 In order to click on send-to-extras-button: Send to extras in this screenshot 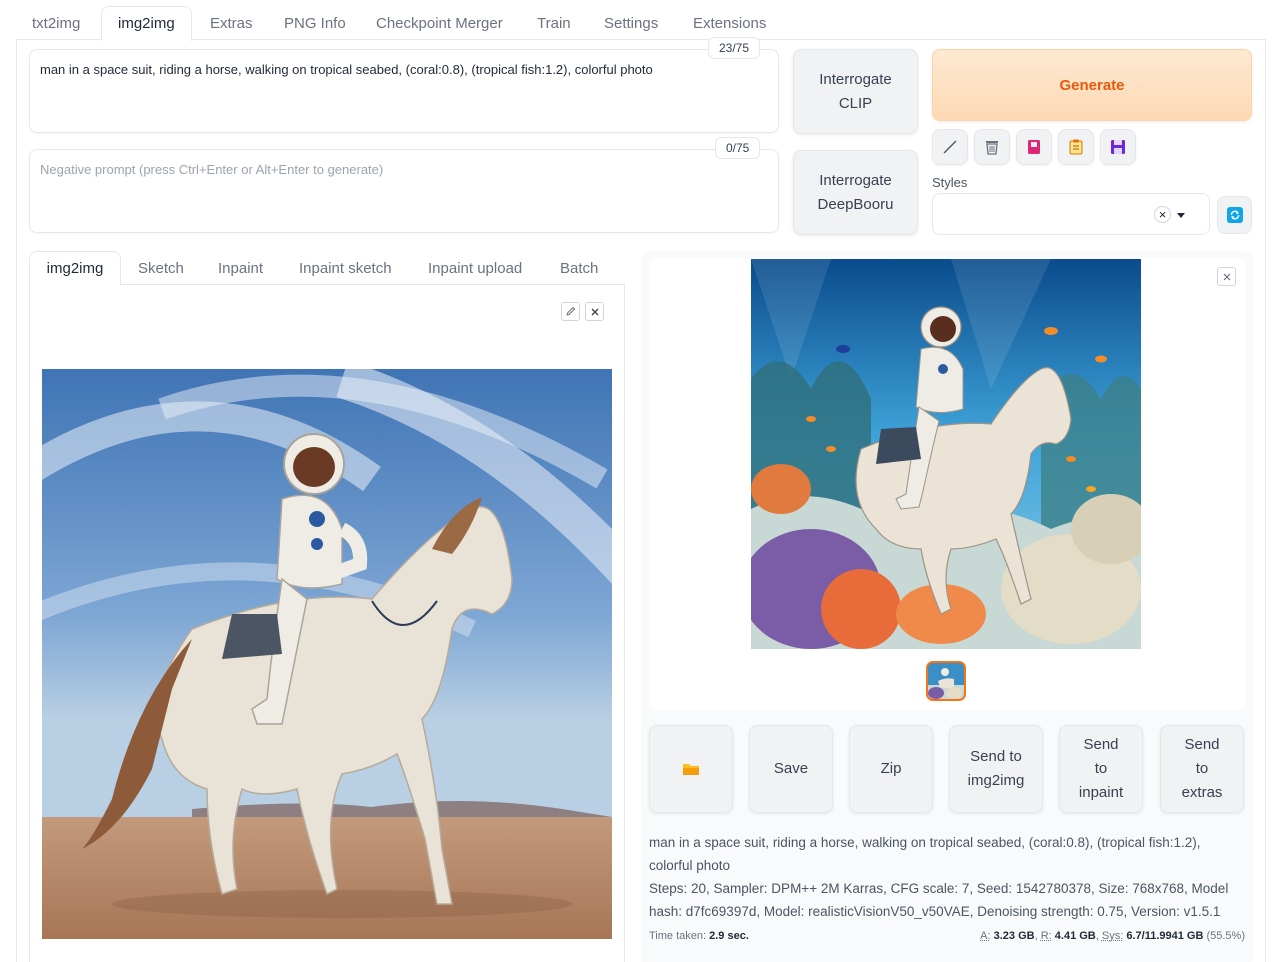, I will do `click(1202, 769)`.